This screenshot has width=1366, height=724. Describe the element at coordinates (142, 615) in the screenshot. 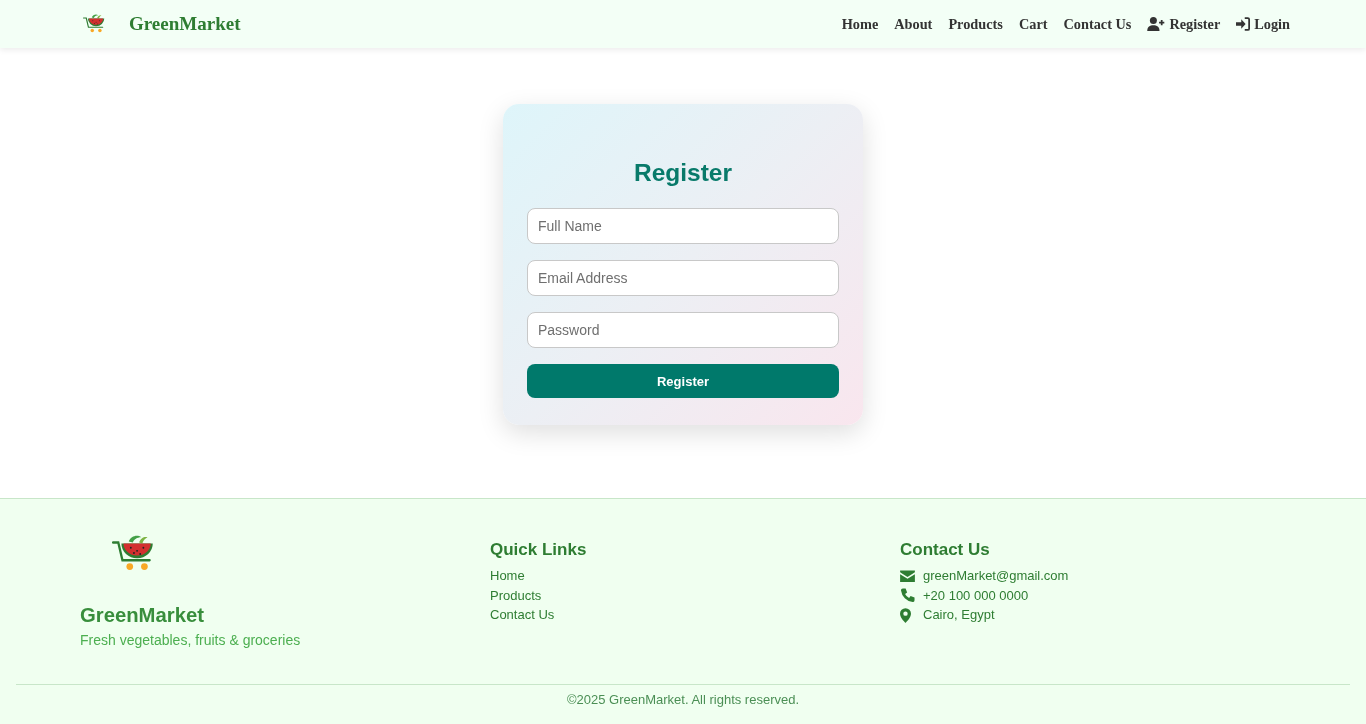

I see `footer-brand-name: GreenMarket` at that location.